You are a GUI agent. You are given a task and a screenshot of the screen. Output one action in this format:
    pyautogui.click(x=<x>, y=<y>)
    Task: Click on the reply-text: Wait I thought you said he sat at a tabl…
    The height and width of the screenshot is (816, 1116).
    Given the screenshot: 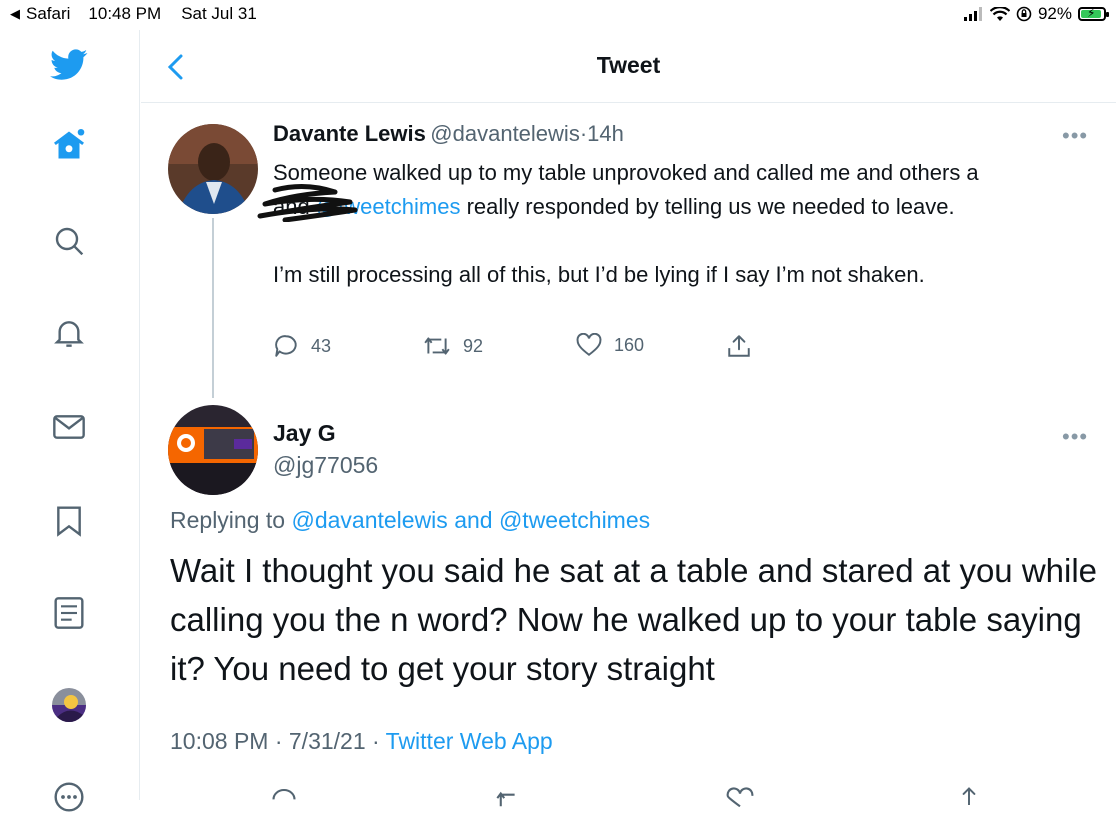 What is the action you would take?
    pyautogui.click(x=634, y=619)
    